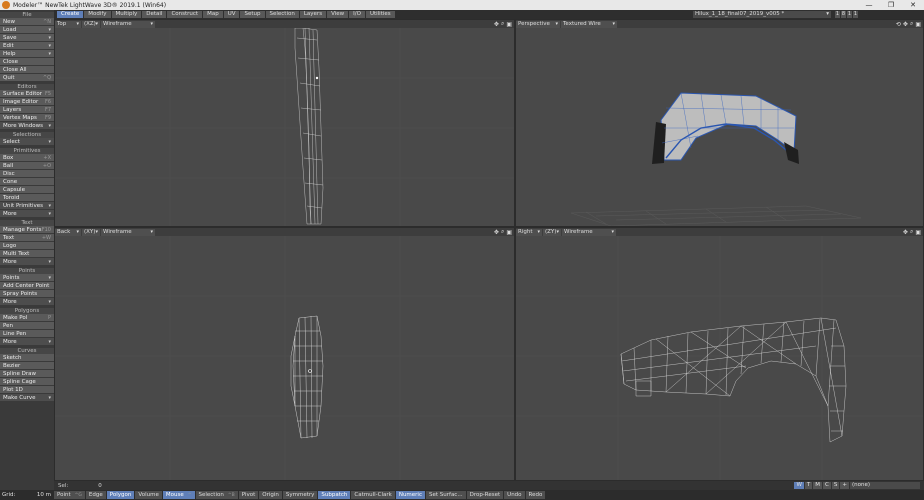  What do you see at coordinates (27, 174) in the screenshot?
I see `sidebar-button-disc: Disc` at bounding box center [27, 174].